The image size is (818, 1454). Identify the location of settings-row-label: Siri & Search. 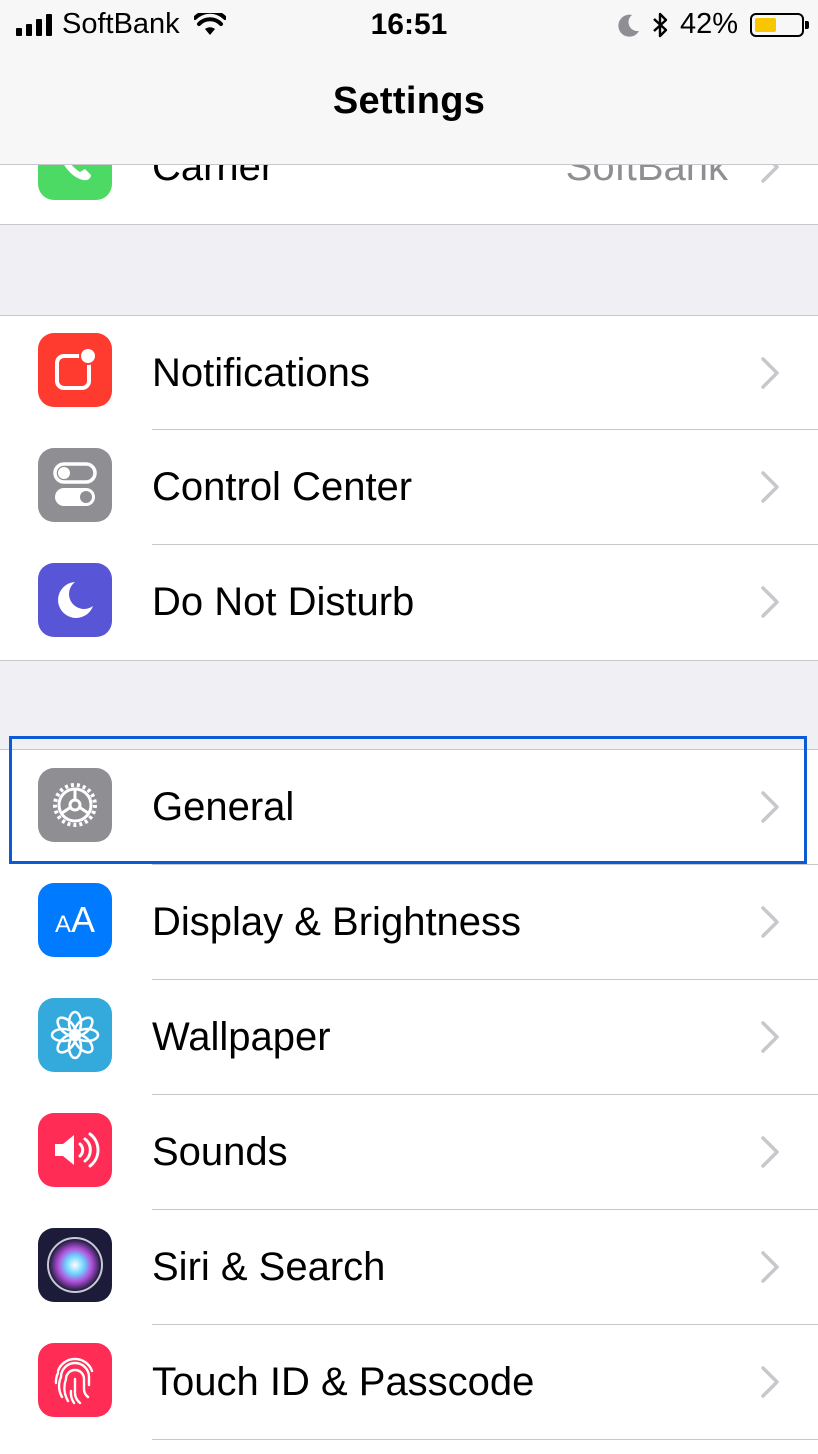
(269, 1267).